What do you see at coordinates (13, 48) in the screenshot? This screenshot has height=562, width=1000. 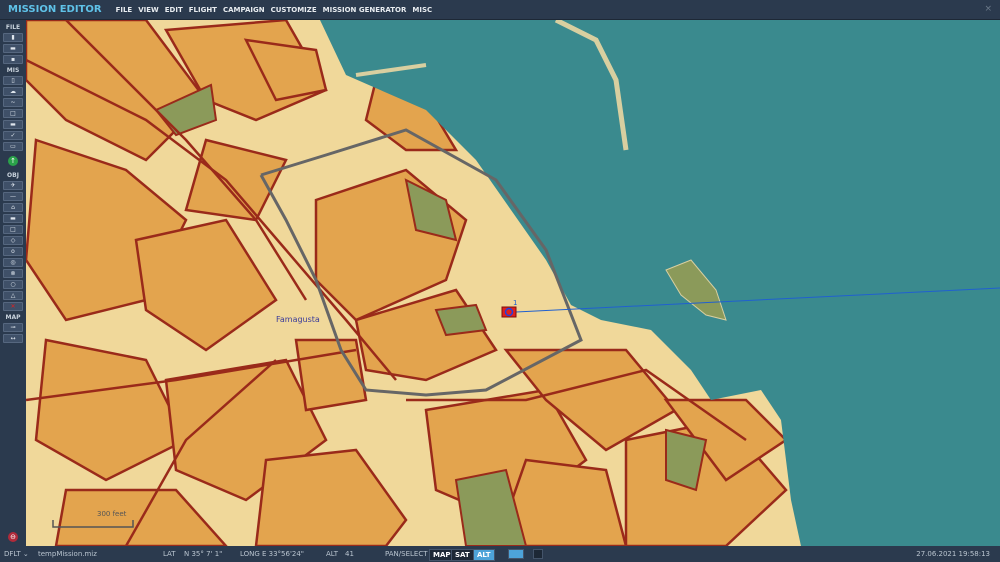 I see `open-folder-icon: ▬` at bounding box center [13, 48].